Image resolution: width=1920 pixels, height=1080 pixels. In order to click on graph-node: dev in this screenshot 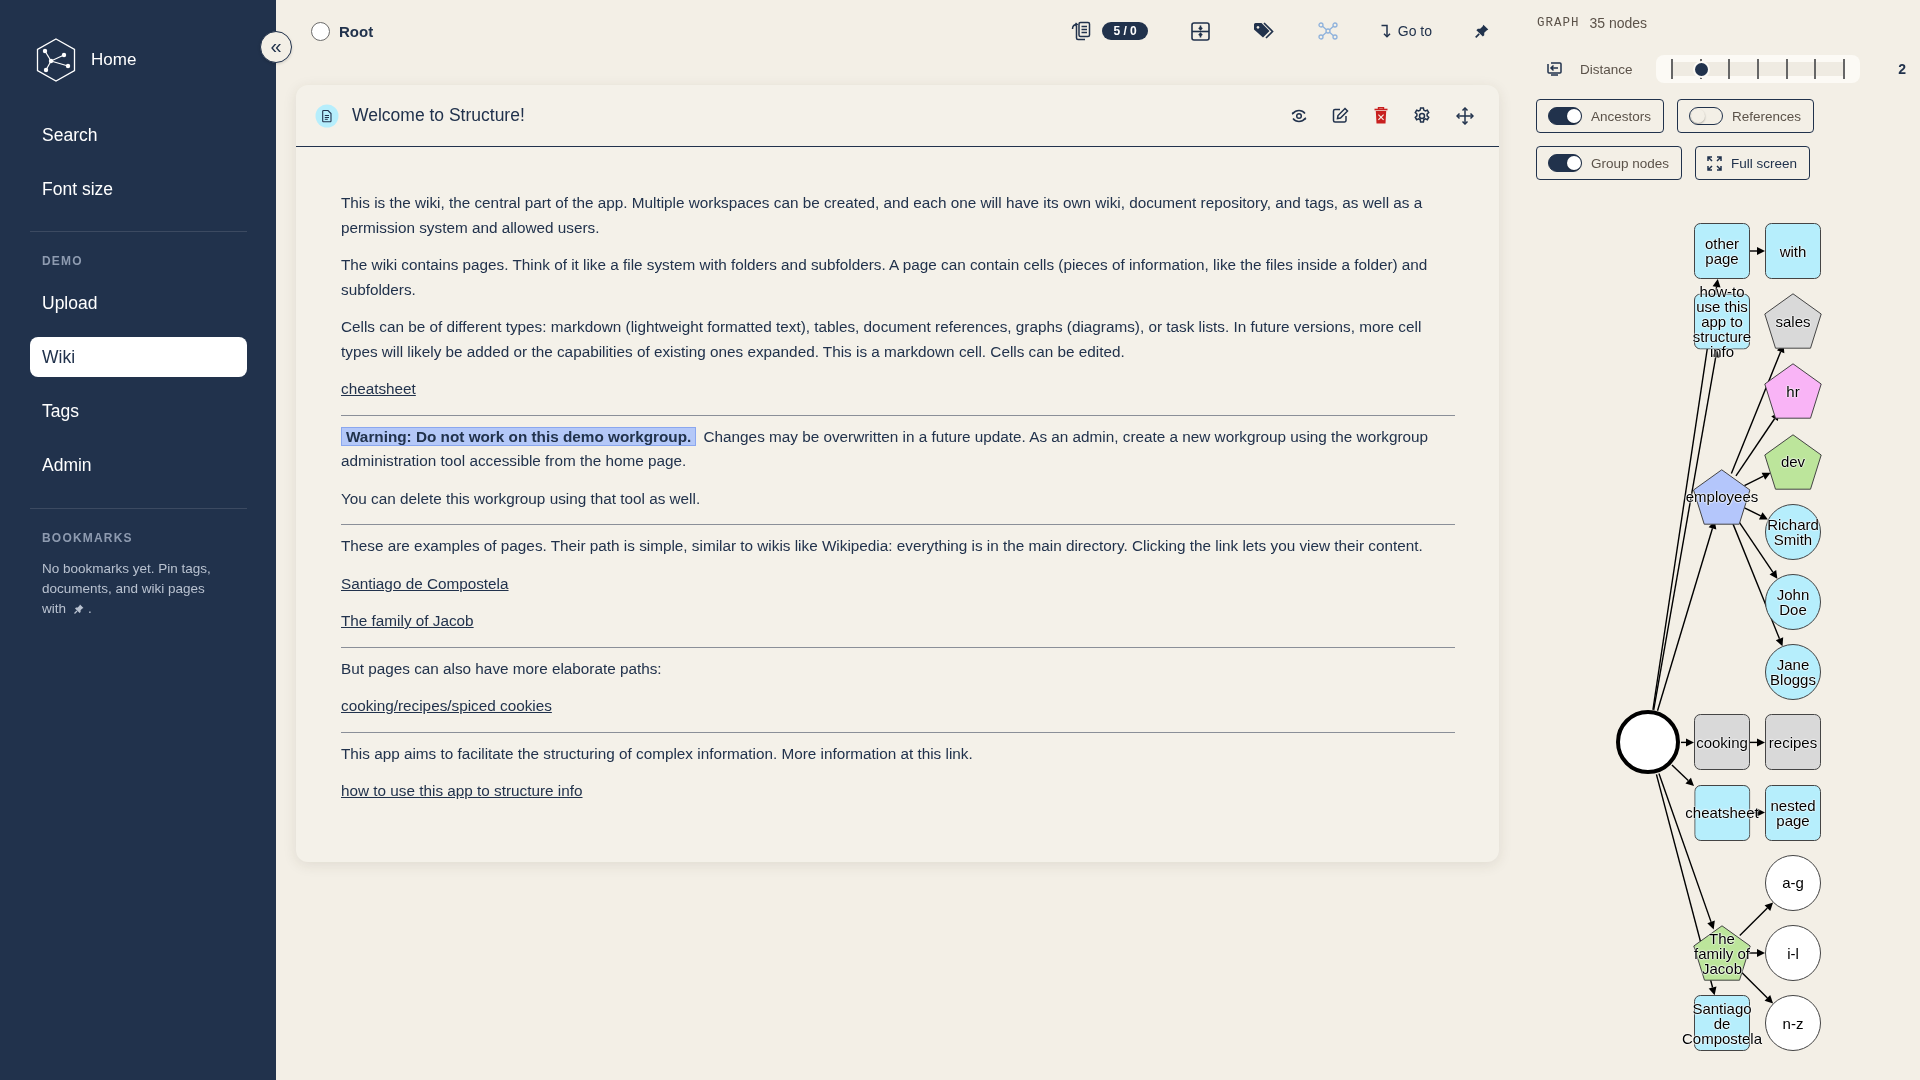, I will do `click(1793, 461)`.